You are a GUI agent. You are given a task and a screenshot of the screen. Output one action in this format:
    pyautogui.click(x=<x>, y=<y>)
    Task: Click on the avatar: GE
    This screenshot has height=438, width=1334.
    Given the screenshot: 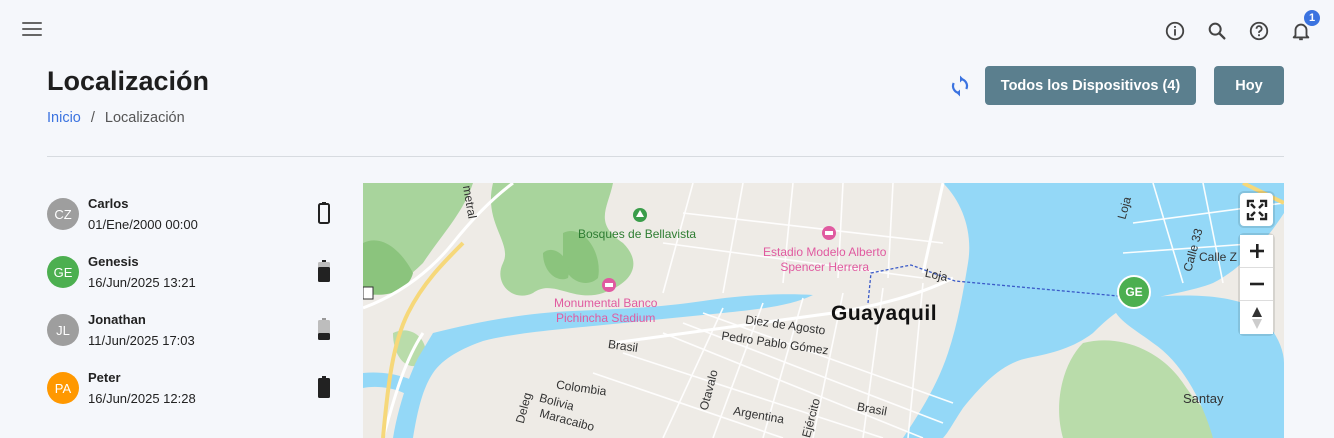 What is the action you would take?
    pyautogui.click(x=63, y=272)
    